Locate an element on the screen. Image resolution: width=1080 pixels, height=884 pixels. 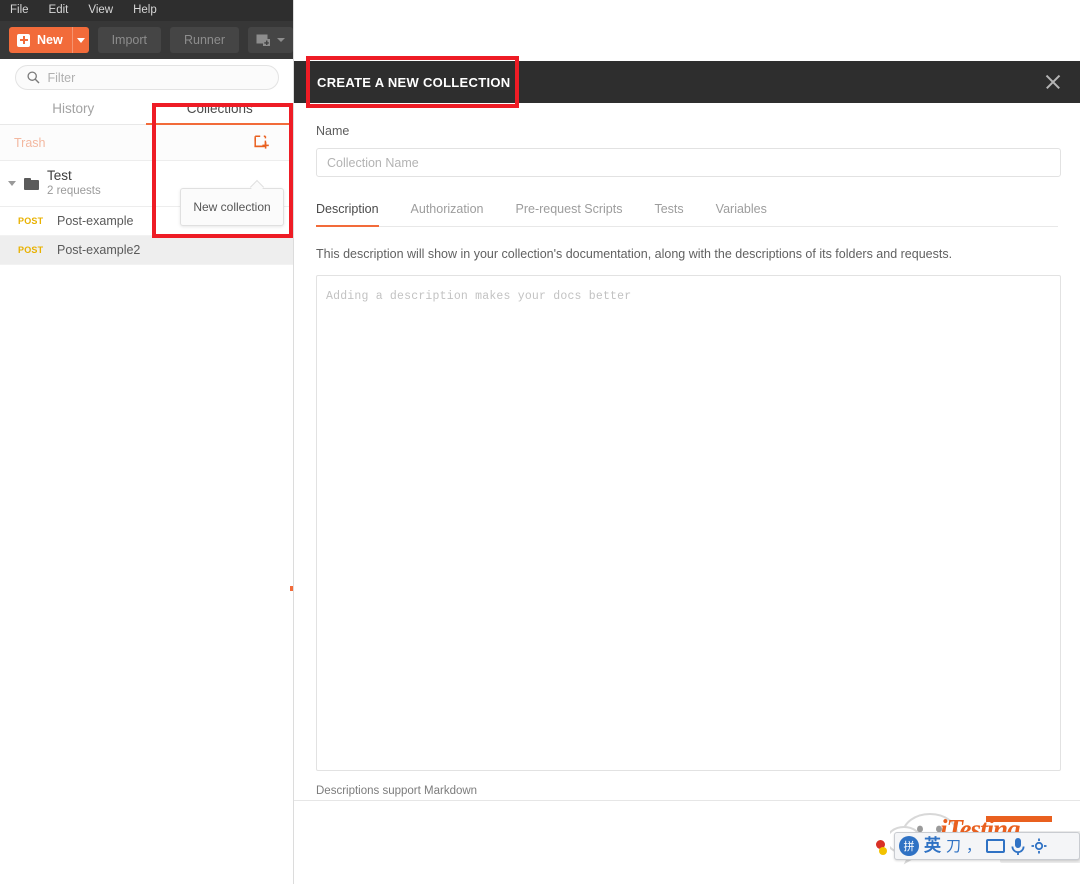
ime-toolbar: 拼 英 刀 ， is located at coordinates (987, 846).